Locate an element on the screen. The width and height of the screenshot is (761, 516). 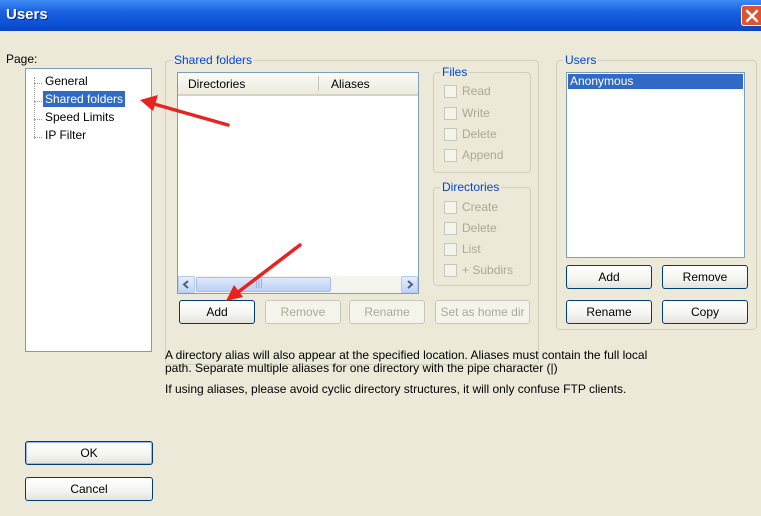
arrow-to-shared-folders is located at coordinates (185, 111).